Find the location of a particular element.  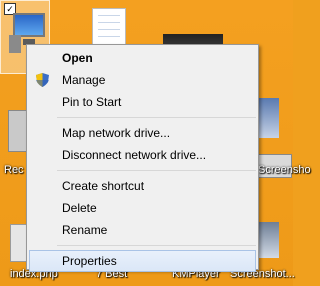

menu-item-create-shortcut: Create shortcut is located at coordinates (142, 186).